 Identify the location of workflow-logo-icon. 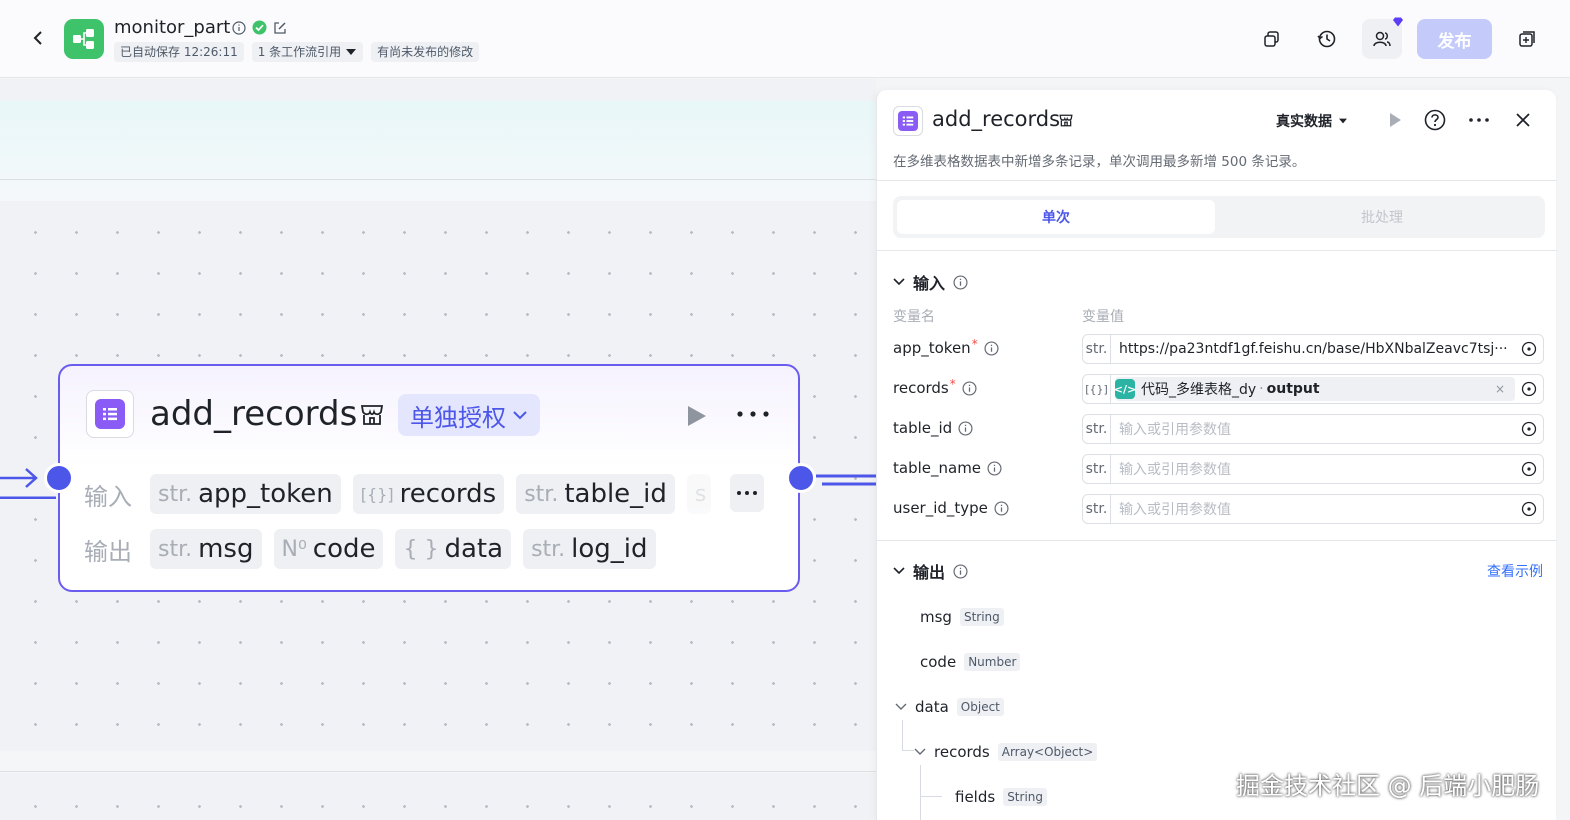
(83, 39).